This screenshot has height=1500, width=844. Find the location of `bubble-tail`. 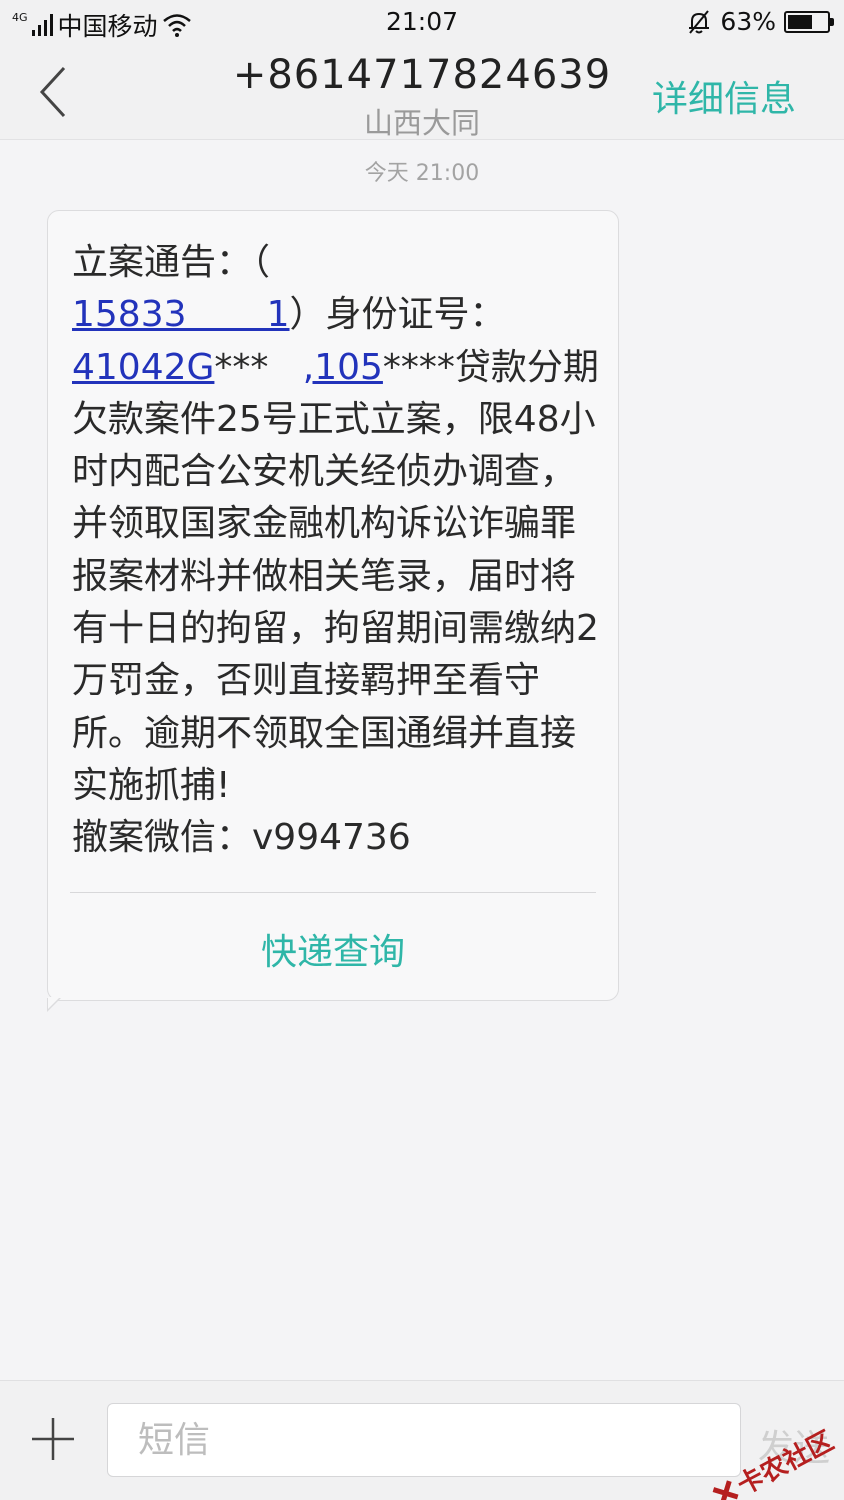

bubble-tail is located at coordinates (54, 1004).